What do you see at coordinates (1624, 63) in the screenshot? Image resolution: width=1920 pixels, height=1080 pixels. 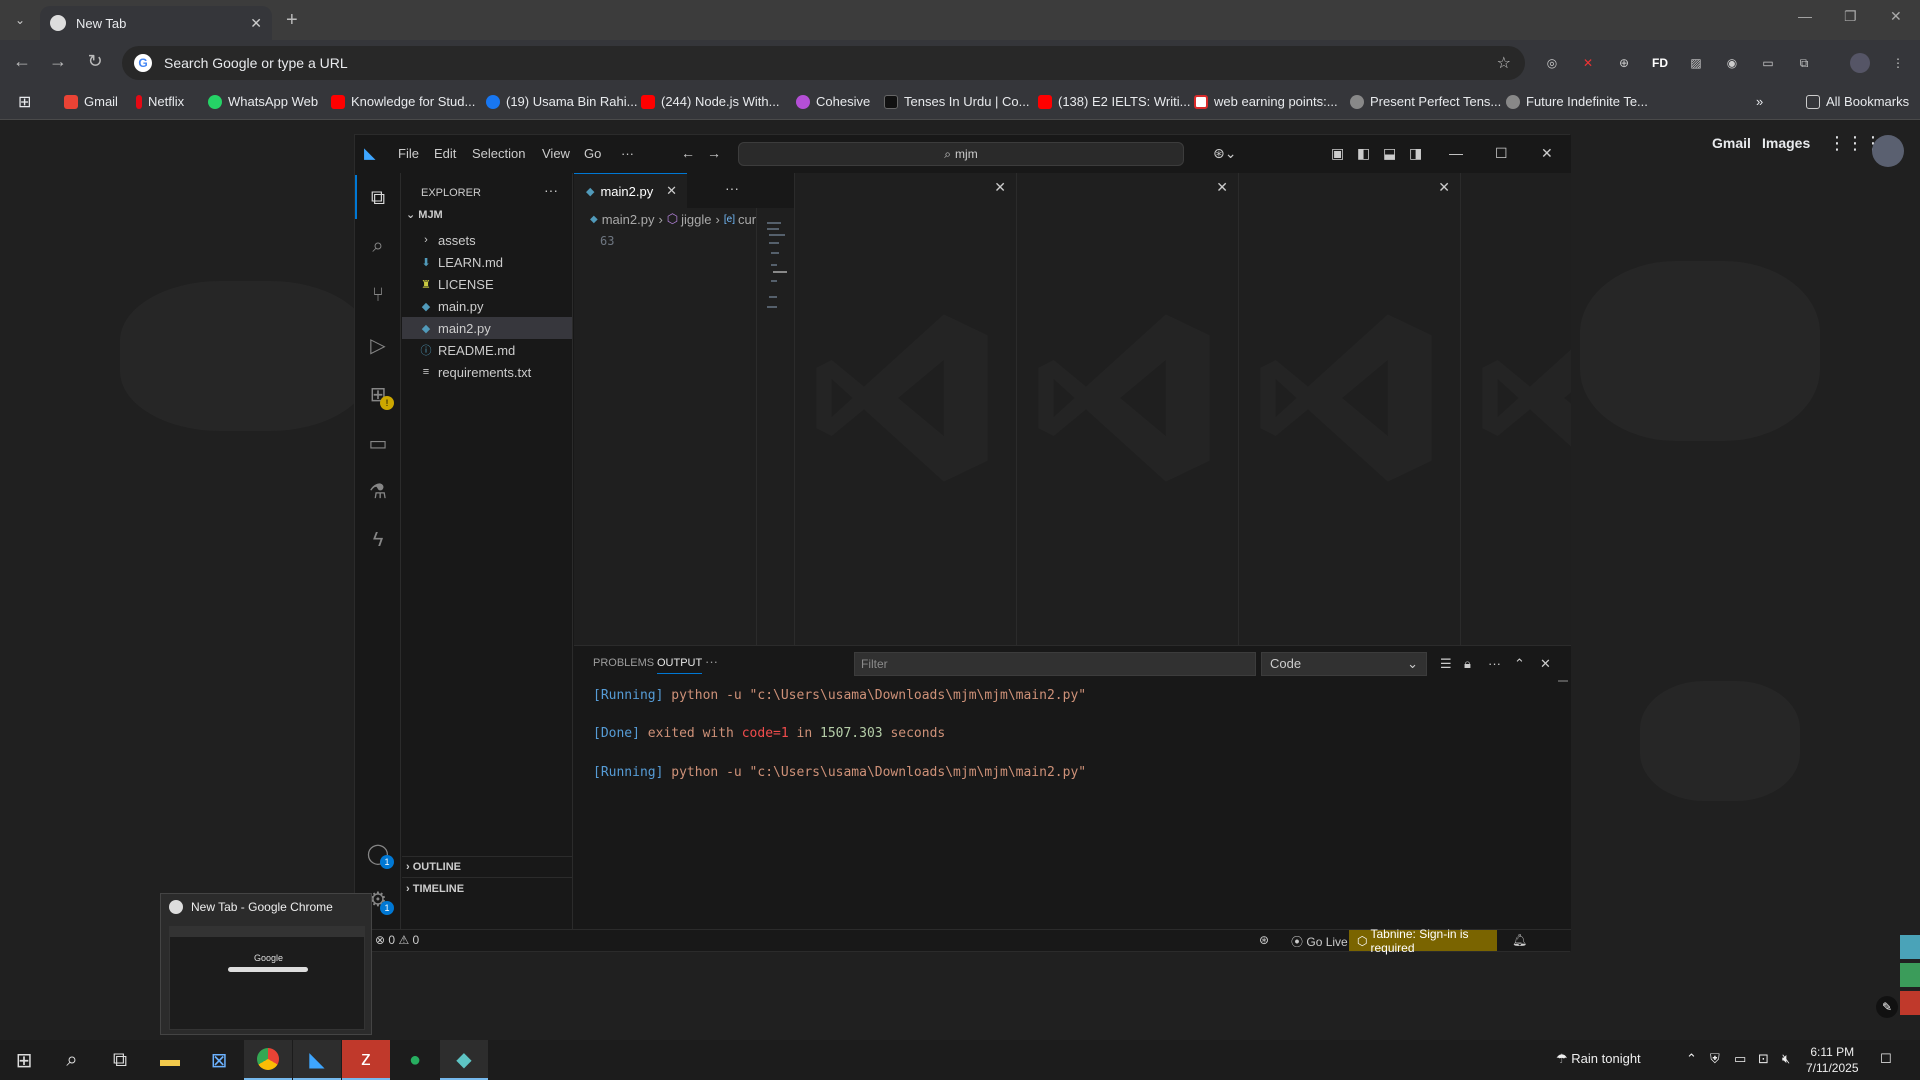 I see `extension-globe-icon: ⊕` at bounding box center [1624, 63].